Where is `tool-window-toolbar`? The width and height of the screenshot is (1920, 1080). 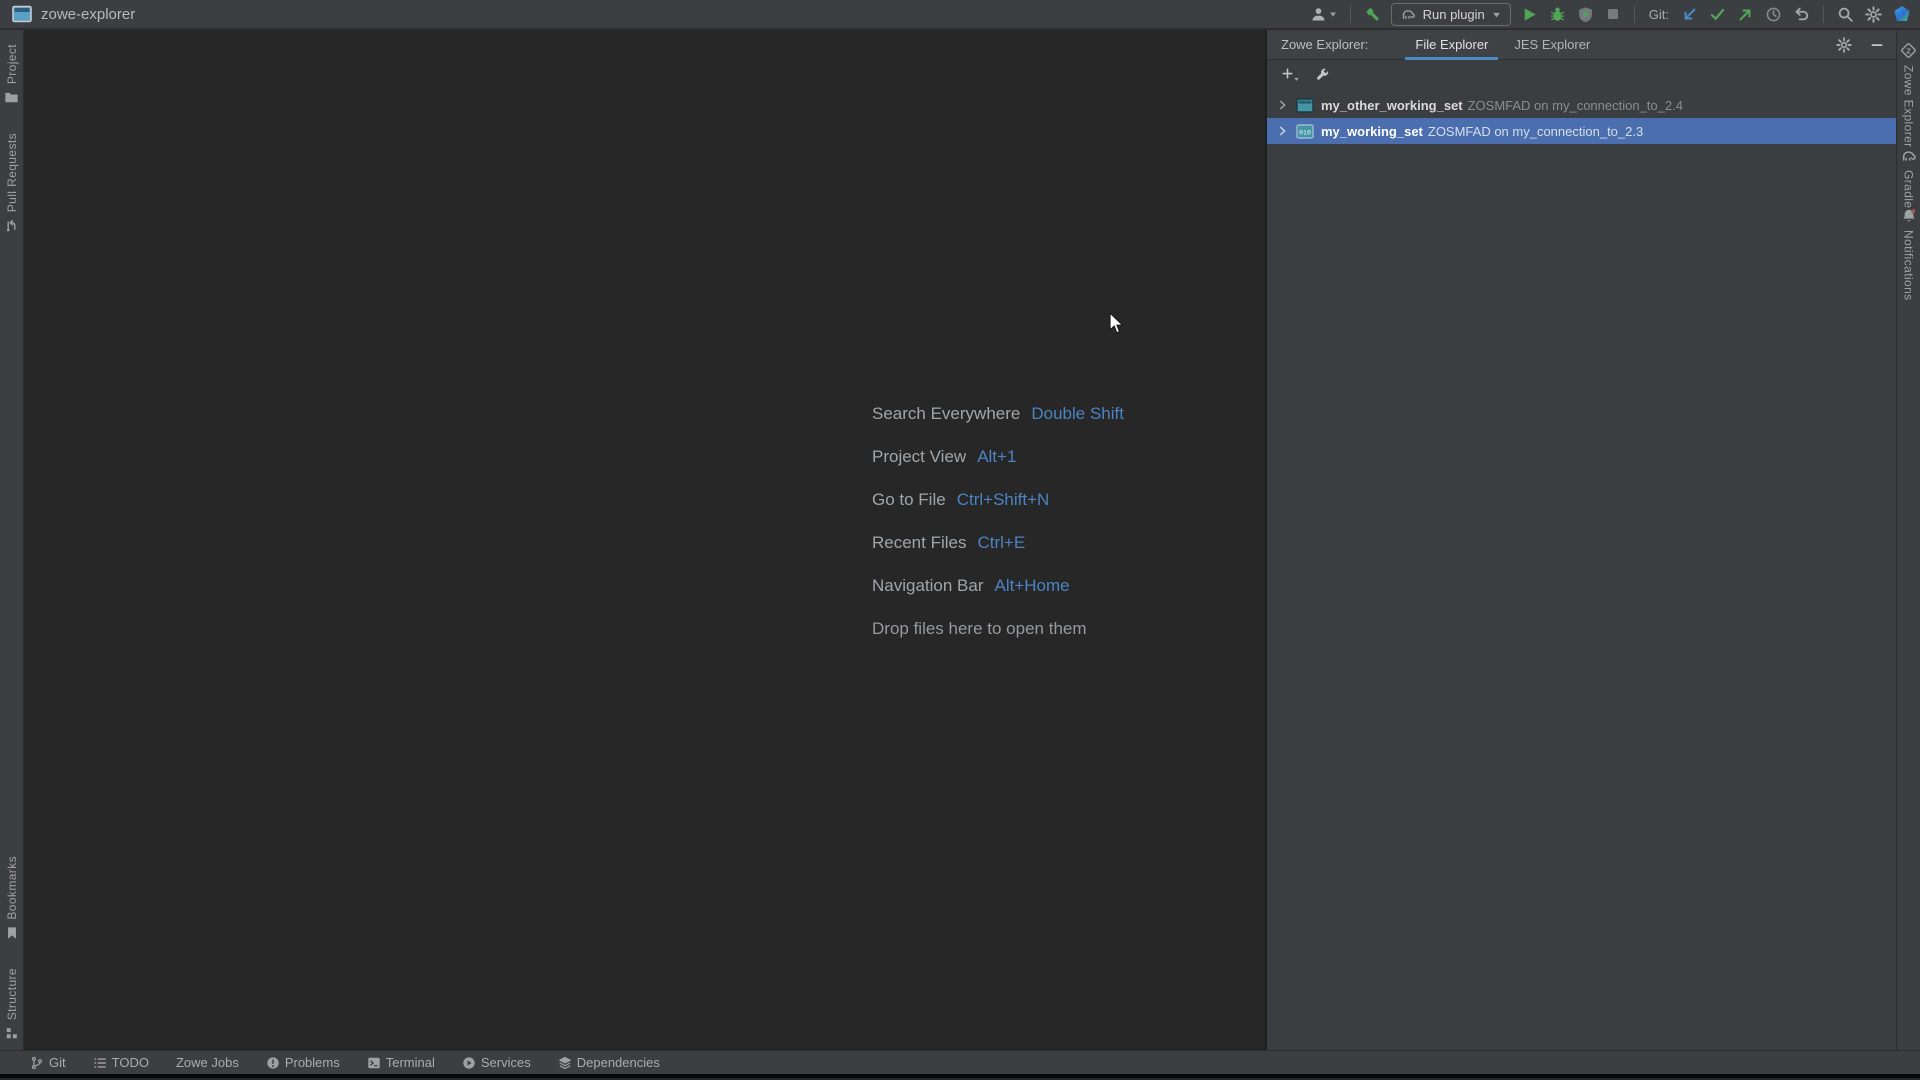
tool-window-toolbar is located at coordinates (1581, 74).